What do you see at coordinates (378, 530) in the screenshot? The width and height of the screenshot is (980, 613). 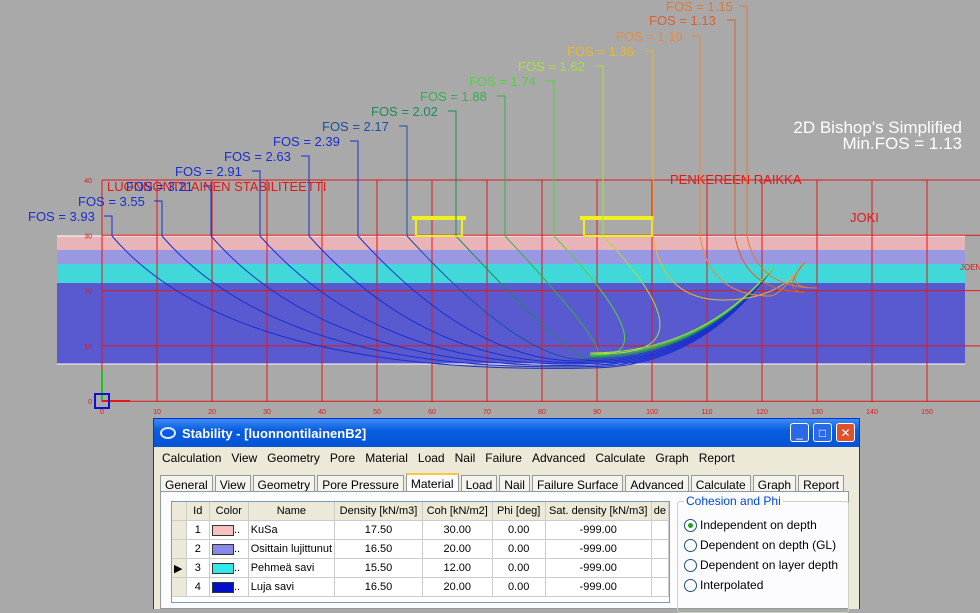 I see `cell-density: 17.50` at bounding box center [378, 530].